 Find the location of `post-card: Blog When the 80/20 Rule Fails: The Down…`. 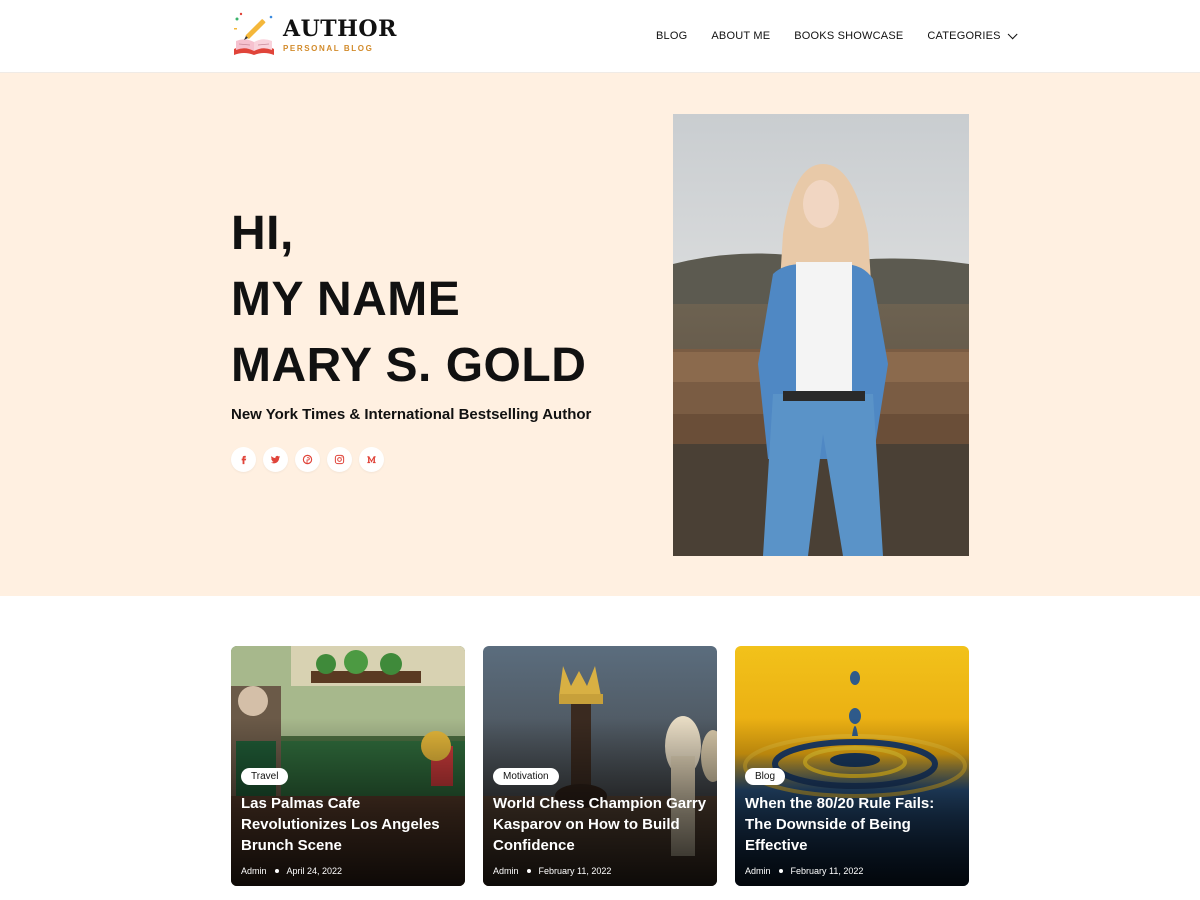

post-card: Blog When the 80/20 Rule Fails: The Down… is located at coordinates (852, 766).